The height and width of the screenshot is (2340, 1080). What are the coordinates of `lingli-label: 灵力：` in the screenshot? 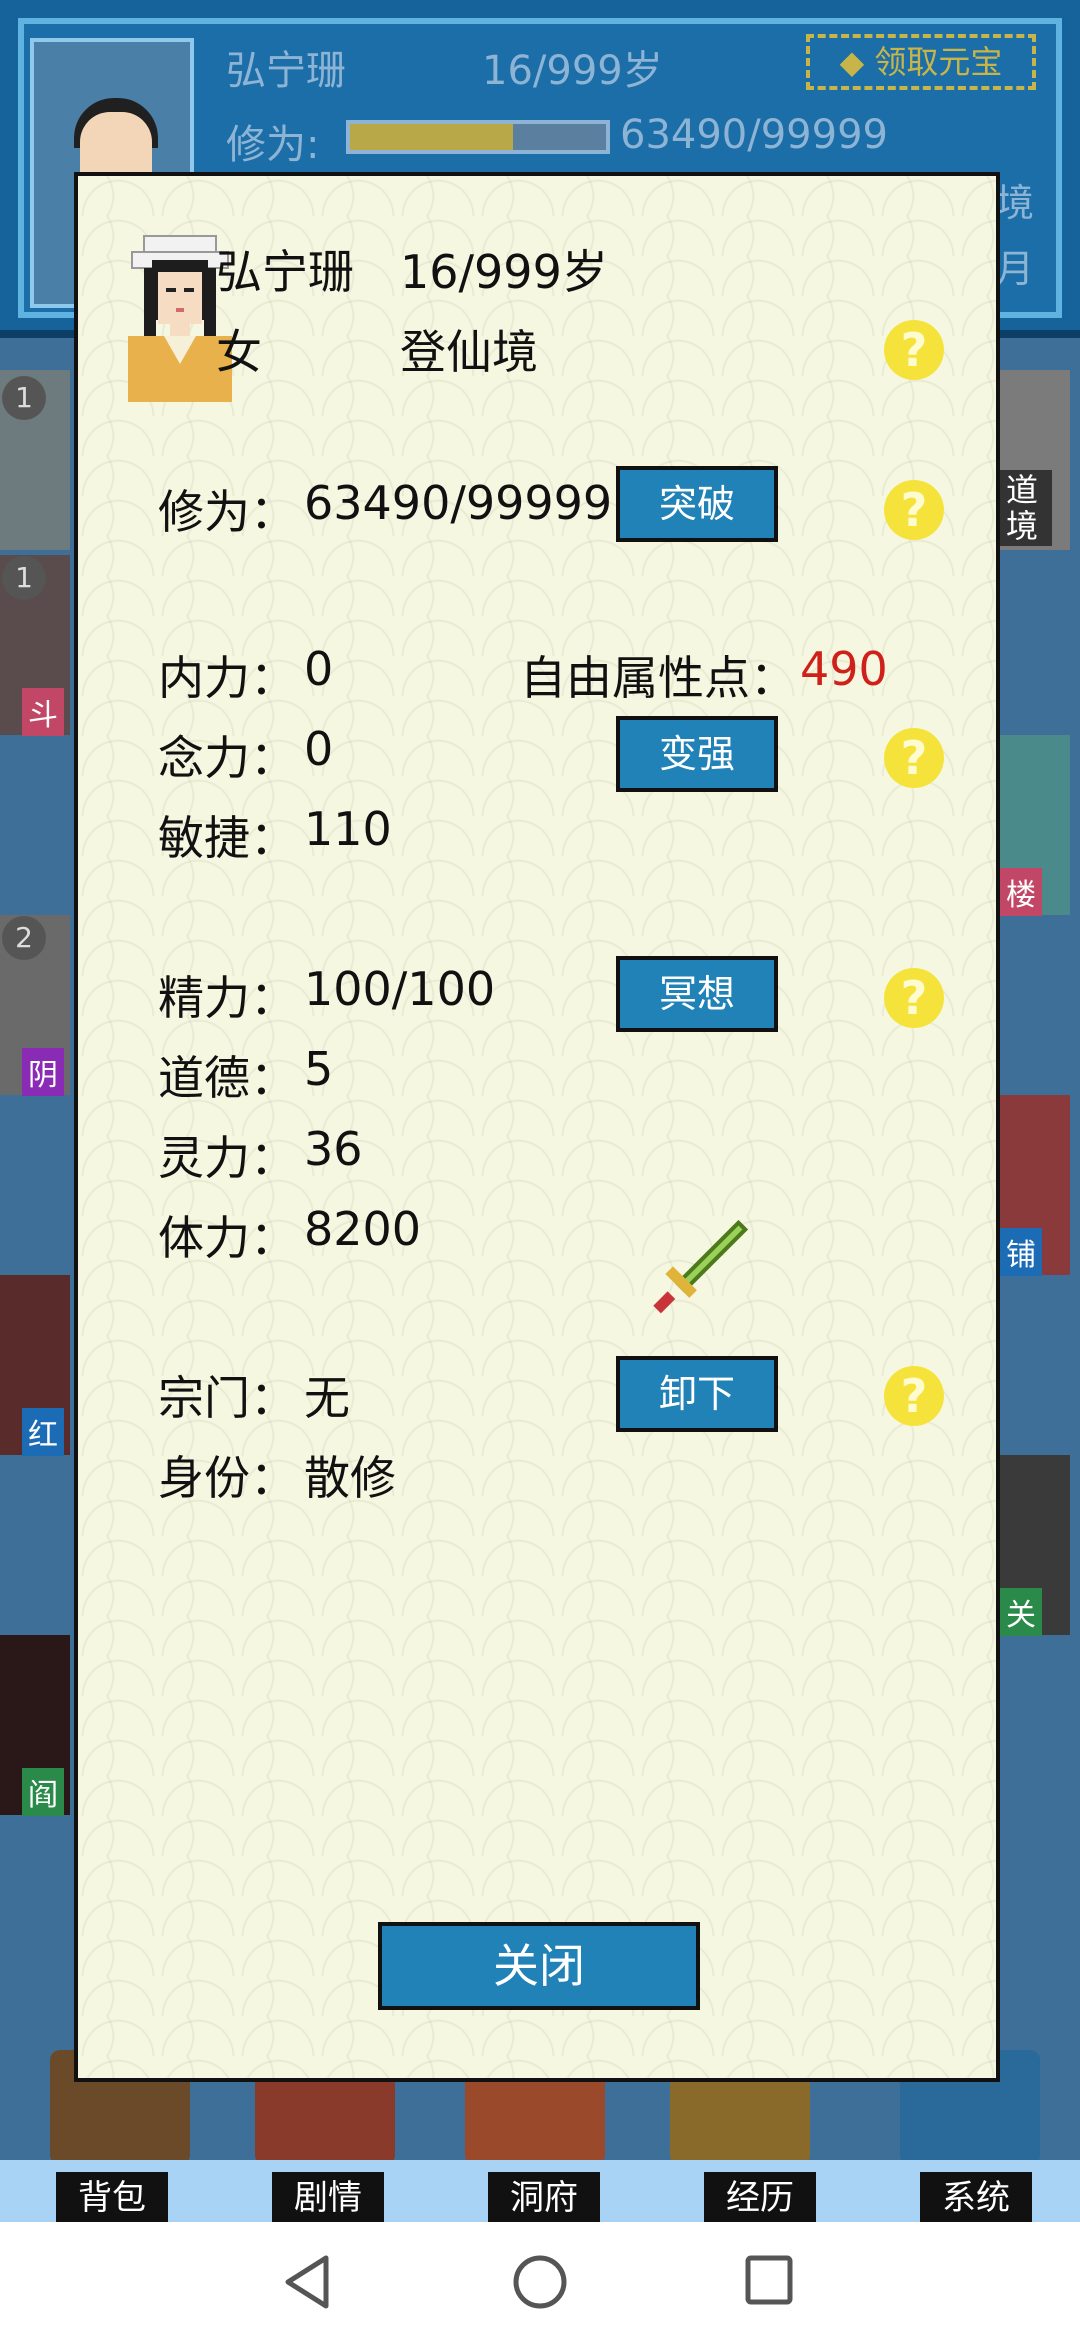 It's located at (227, 1158).